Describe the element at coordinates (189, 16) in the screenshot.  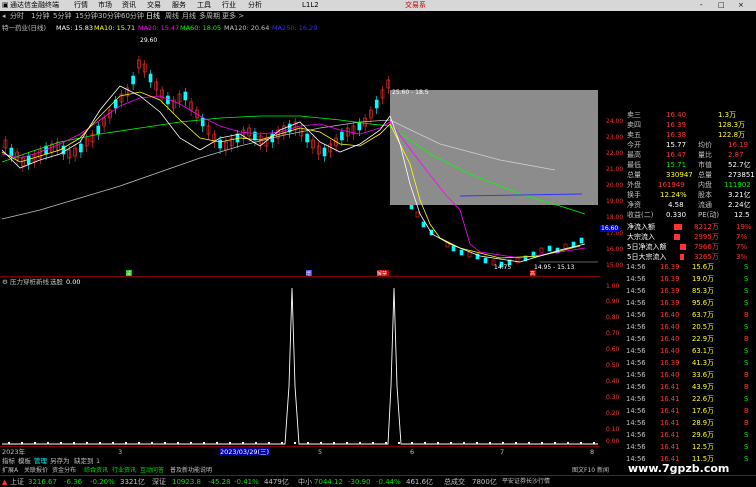
I see `period-tab-month: 月线` at that location.